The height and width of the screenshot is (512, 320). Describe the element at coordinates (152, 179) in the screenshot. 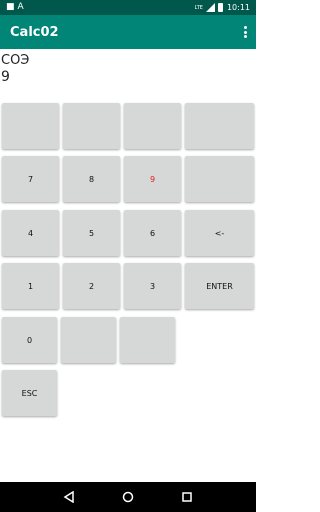

I see `key-9: 9` at that location.